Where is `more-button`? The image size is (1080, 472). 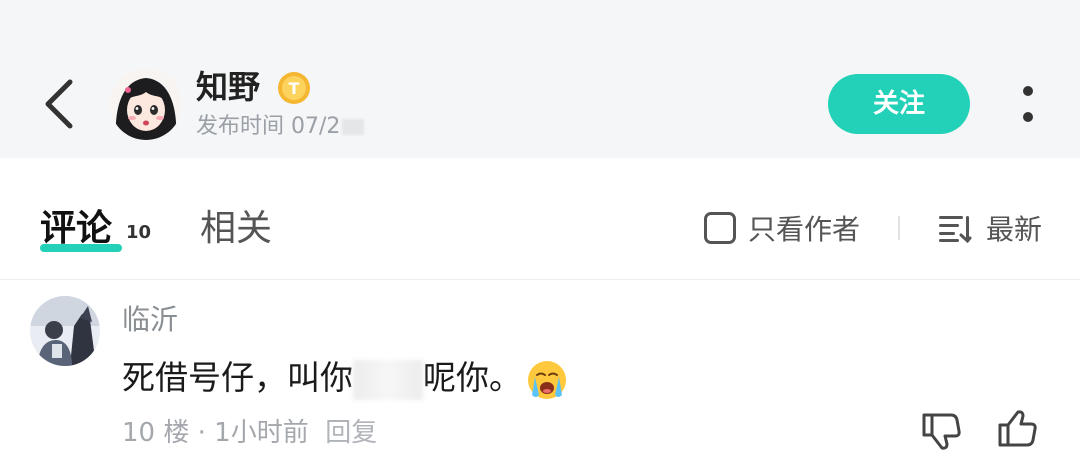 more-button is located at coordinates (1028, 104).